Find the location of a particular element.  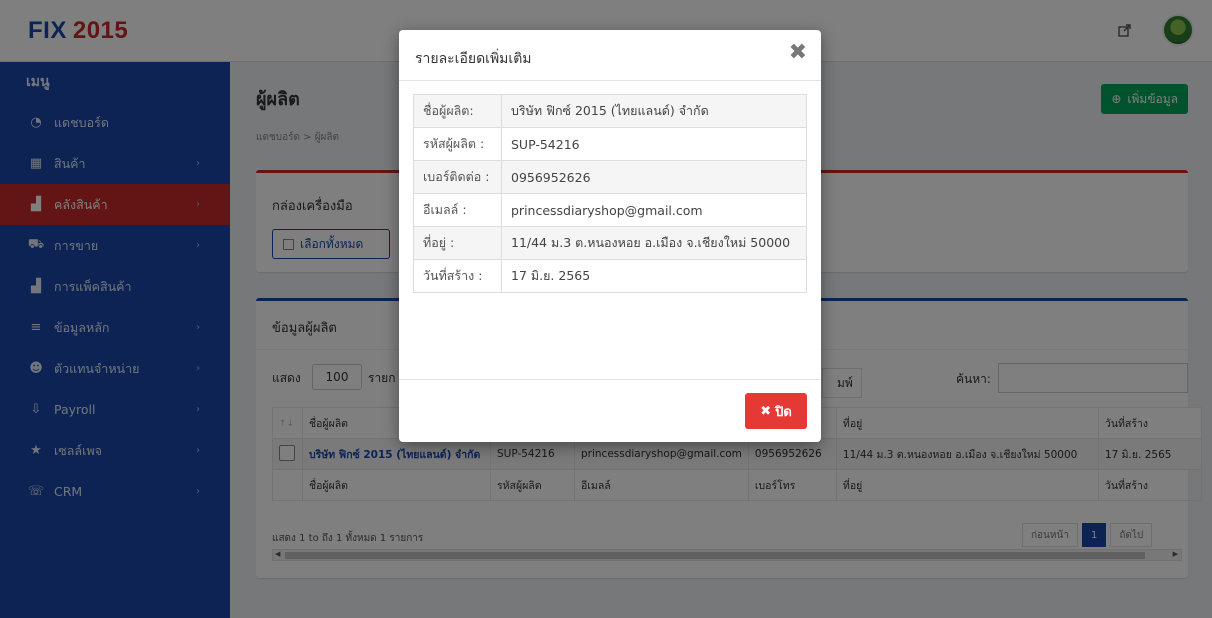

detail-row-email: อีเมลล์ : princessdiaryshop@gmail.com is located at coordinates (610, 210).